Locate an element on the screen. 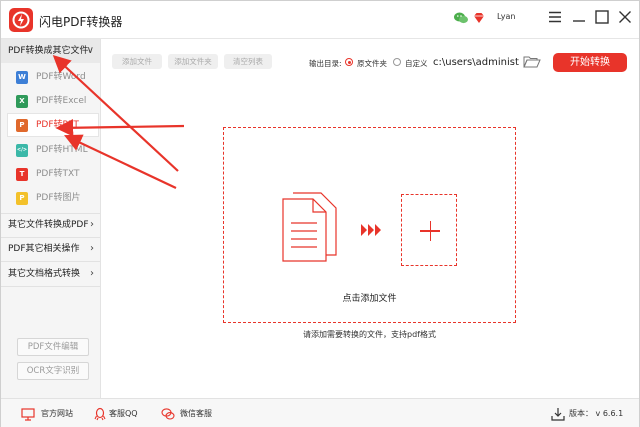  sidebar-section-label: PDF转换成其它文件 is located at coordinates (48, 51).